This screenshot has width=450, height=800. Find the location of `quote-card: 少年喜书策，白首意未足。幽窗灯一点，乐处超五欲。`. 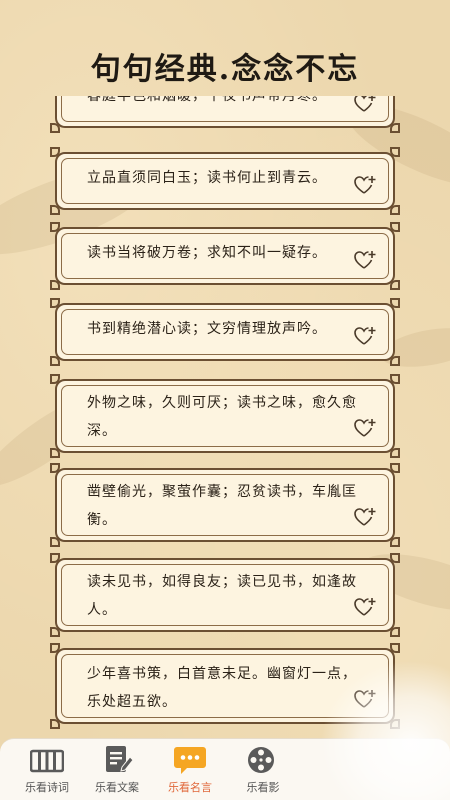

quote-card: 少年喜书策，白首意未足。幽窗灯一点，乐处超五欲。 is located at coordinates (225, 686).